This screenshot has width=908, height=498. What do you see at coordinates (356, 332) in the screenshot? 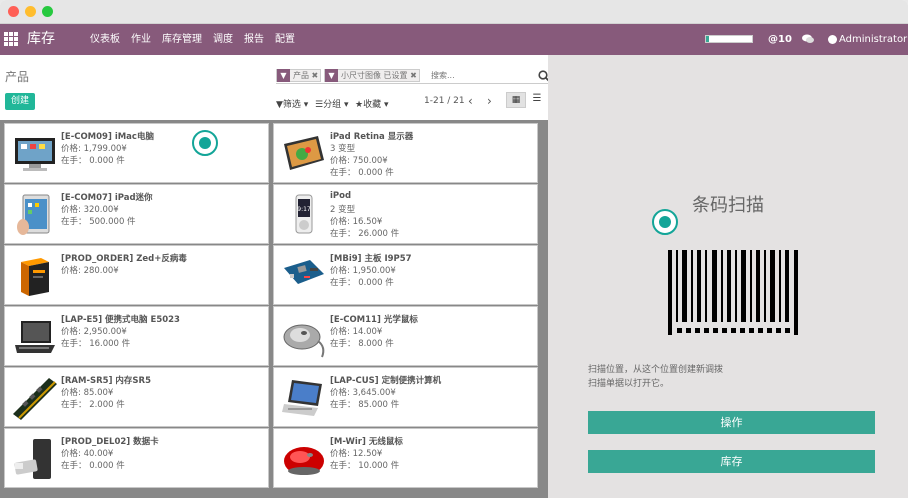
I see `product-detail: 价格: 14.00¥` at bounding box center [356, 332].